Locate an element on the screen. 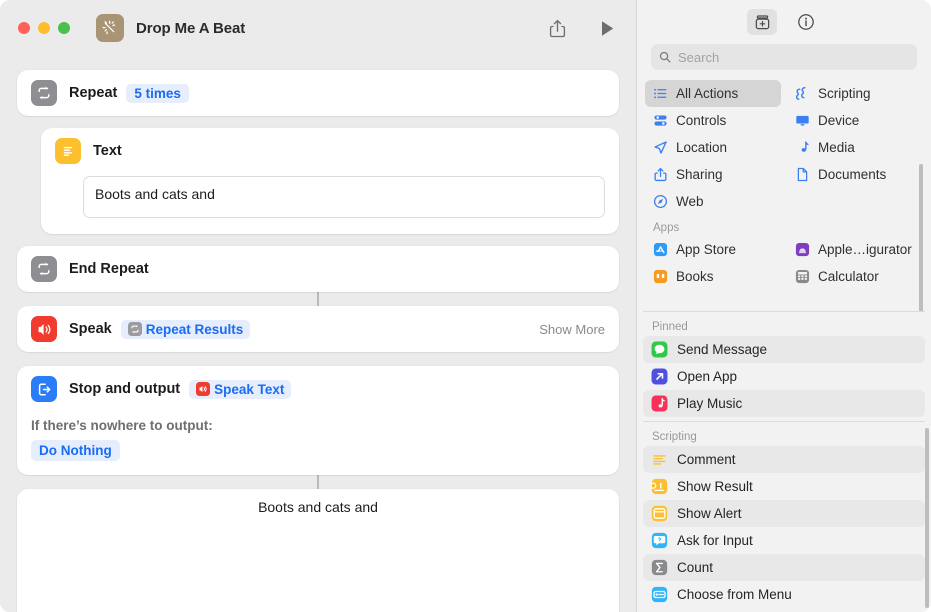 The width and height of the screenshot is (931, 612). app-label: Calculator is located at coordinates (848, 276).